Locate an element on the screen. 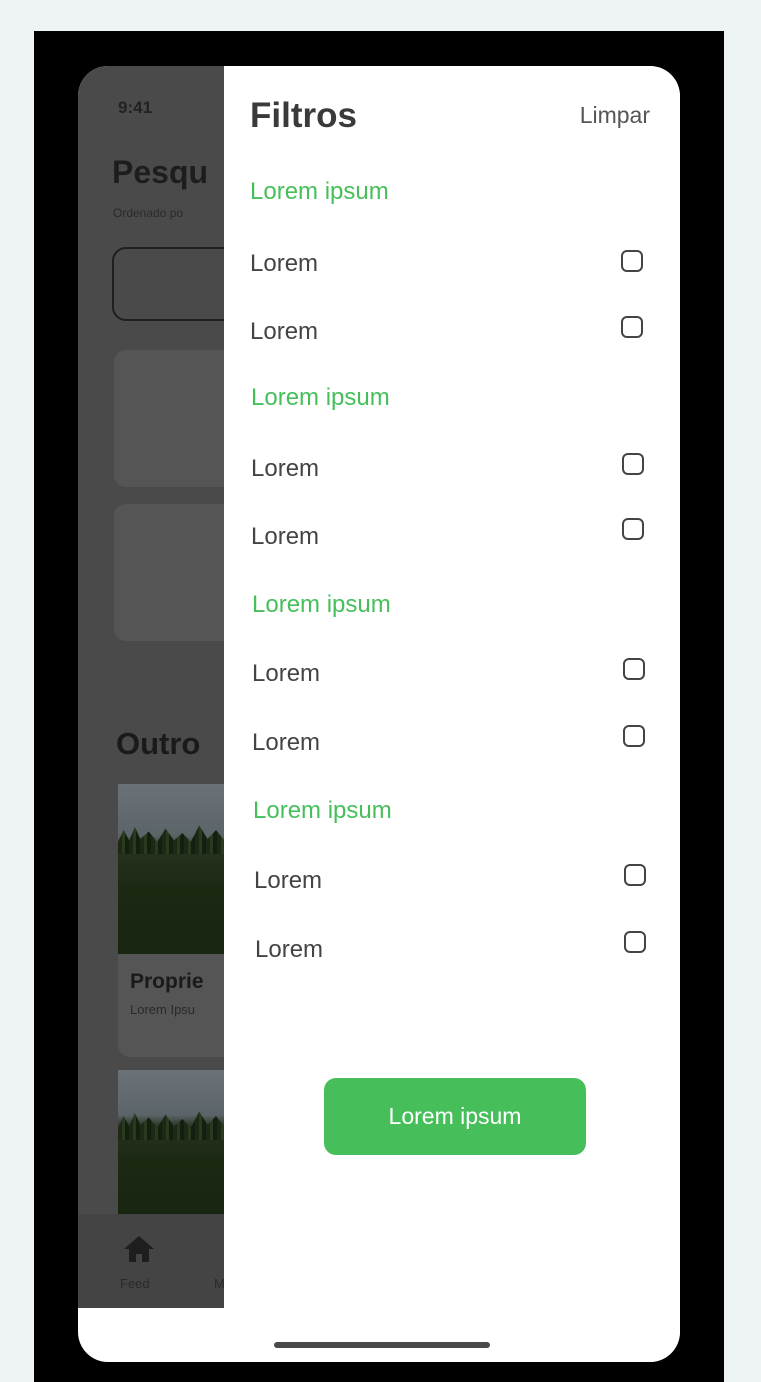 The width and height of the screenshot is (761, 1382). apply-filters-button: Lorem ipsum is located at coordinates (455, 1116).